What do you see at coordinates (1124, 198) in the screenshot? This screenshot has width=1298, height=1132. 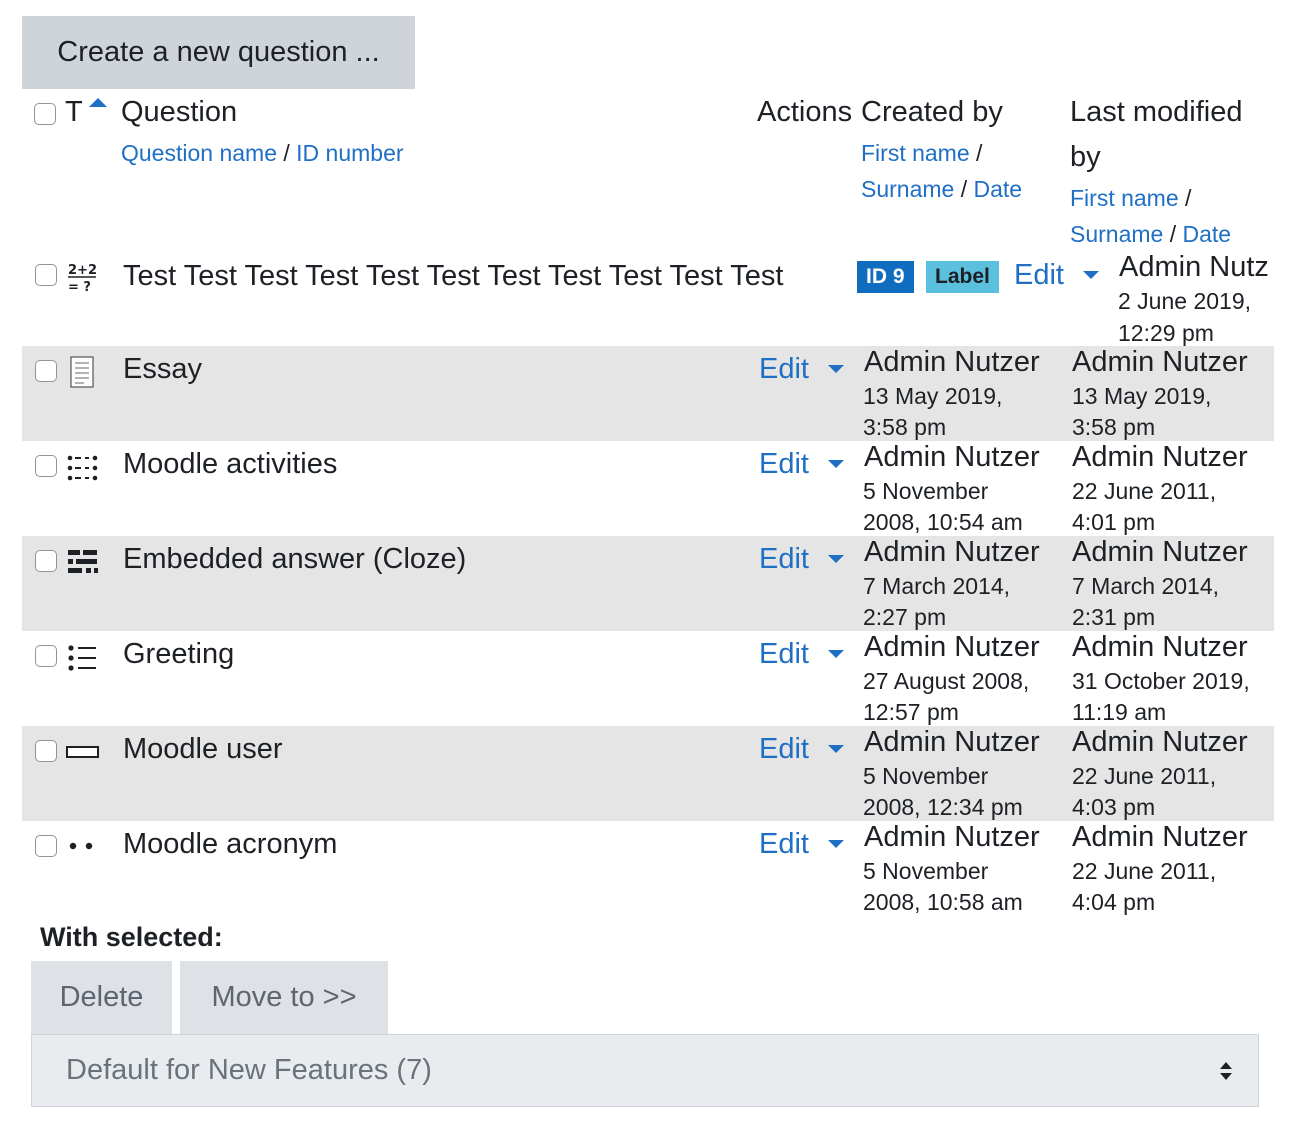 I see `sort-modified-first-name-link: First name` at bounding box center [1124, 198].